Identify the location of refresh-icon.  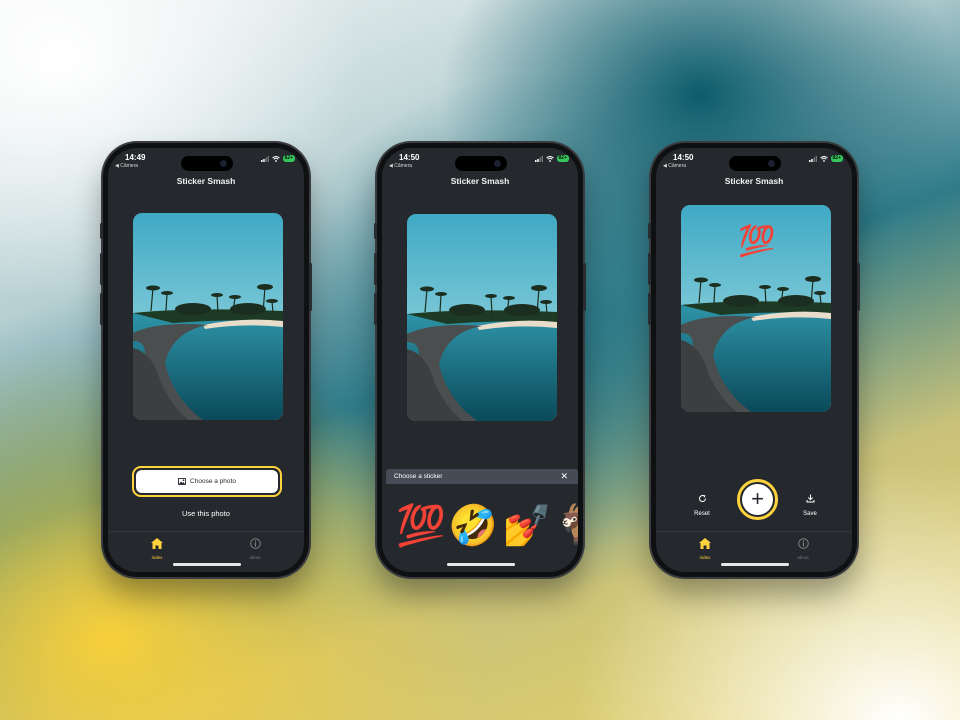
(702, 498).